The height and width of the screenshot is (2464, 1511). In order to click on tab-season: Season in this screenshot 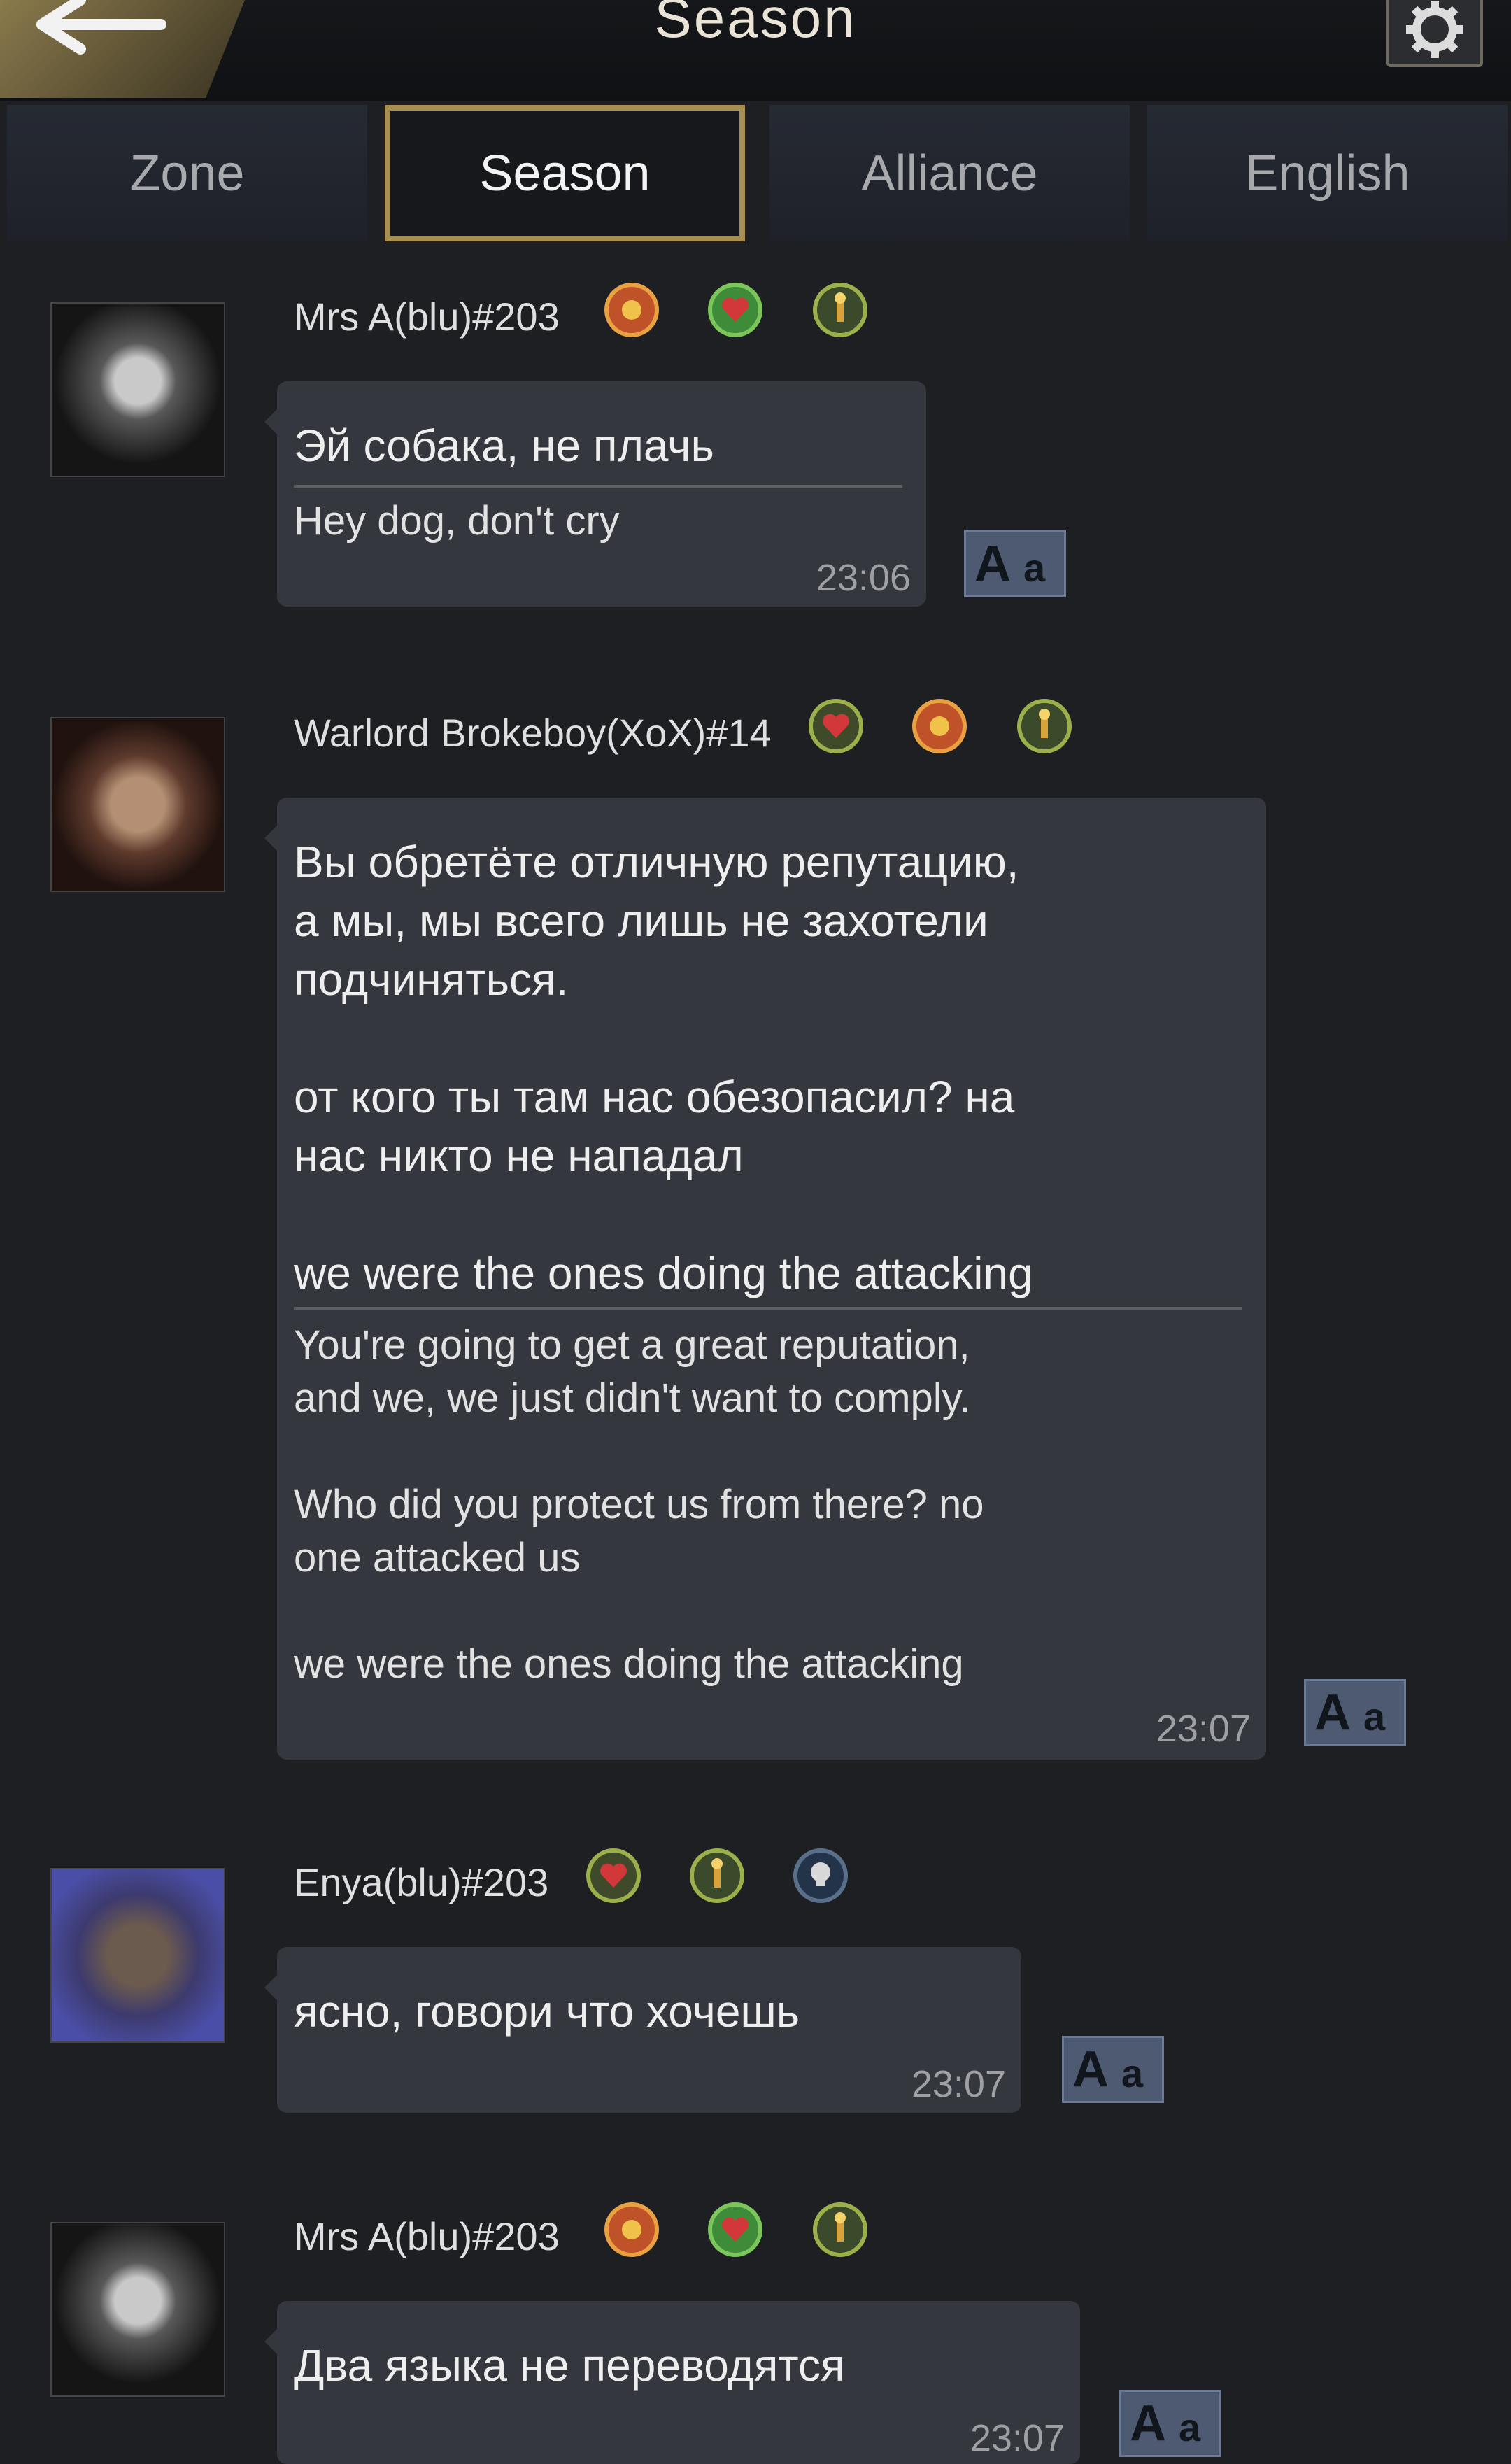, I will do `click(565, 173)`.